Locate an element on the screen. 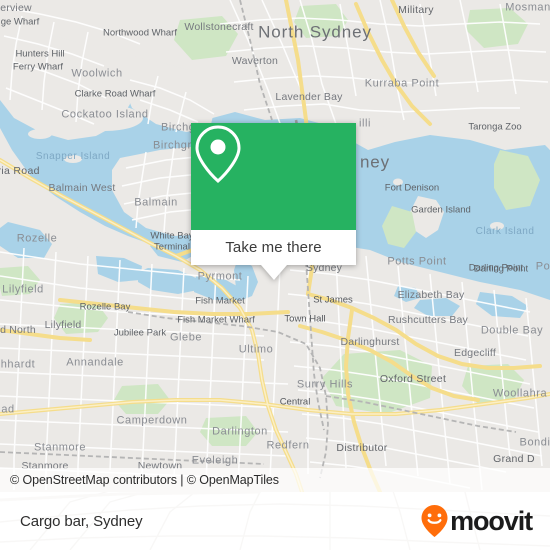  moovit-smiley-pin-icon is located at coordinates (434, 521).